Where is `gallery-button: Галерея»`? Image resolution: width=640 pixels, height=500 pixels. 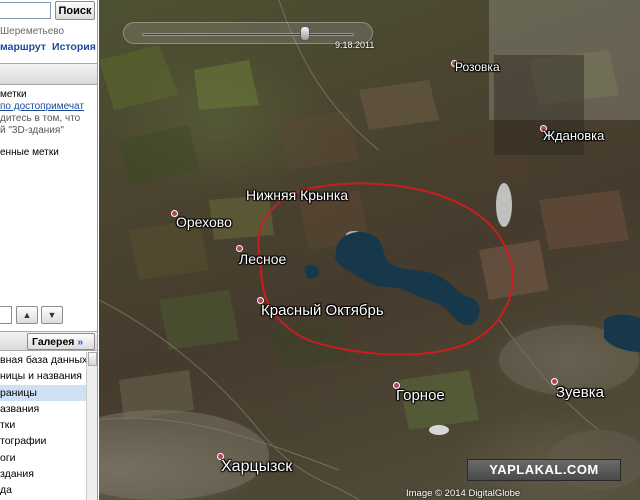 gallery-button: Галерея» is located at coordinates (61, 341).